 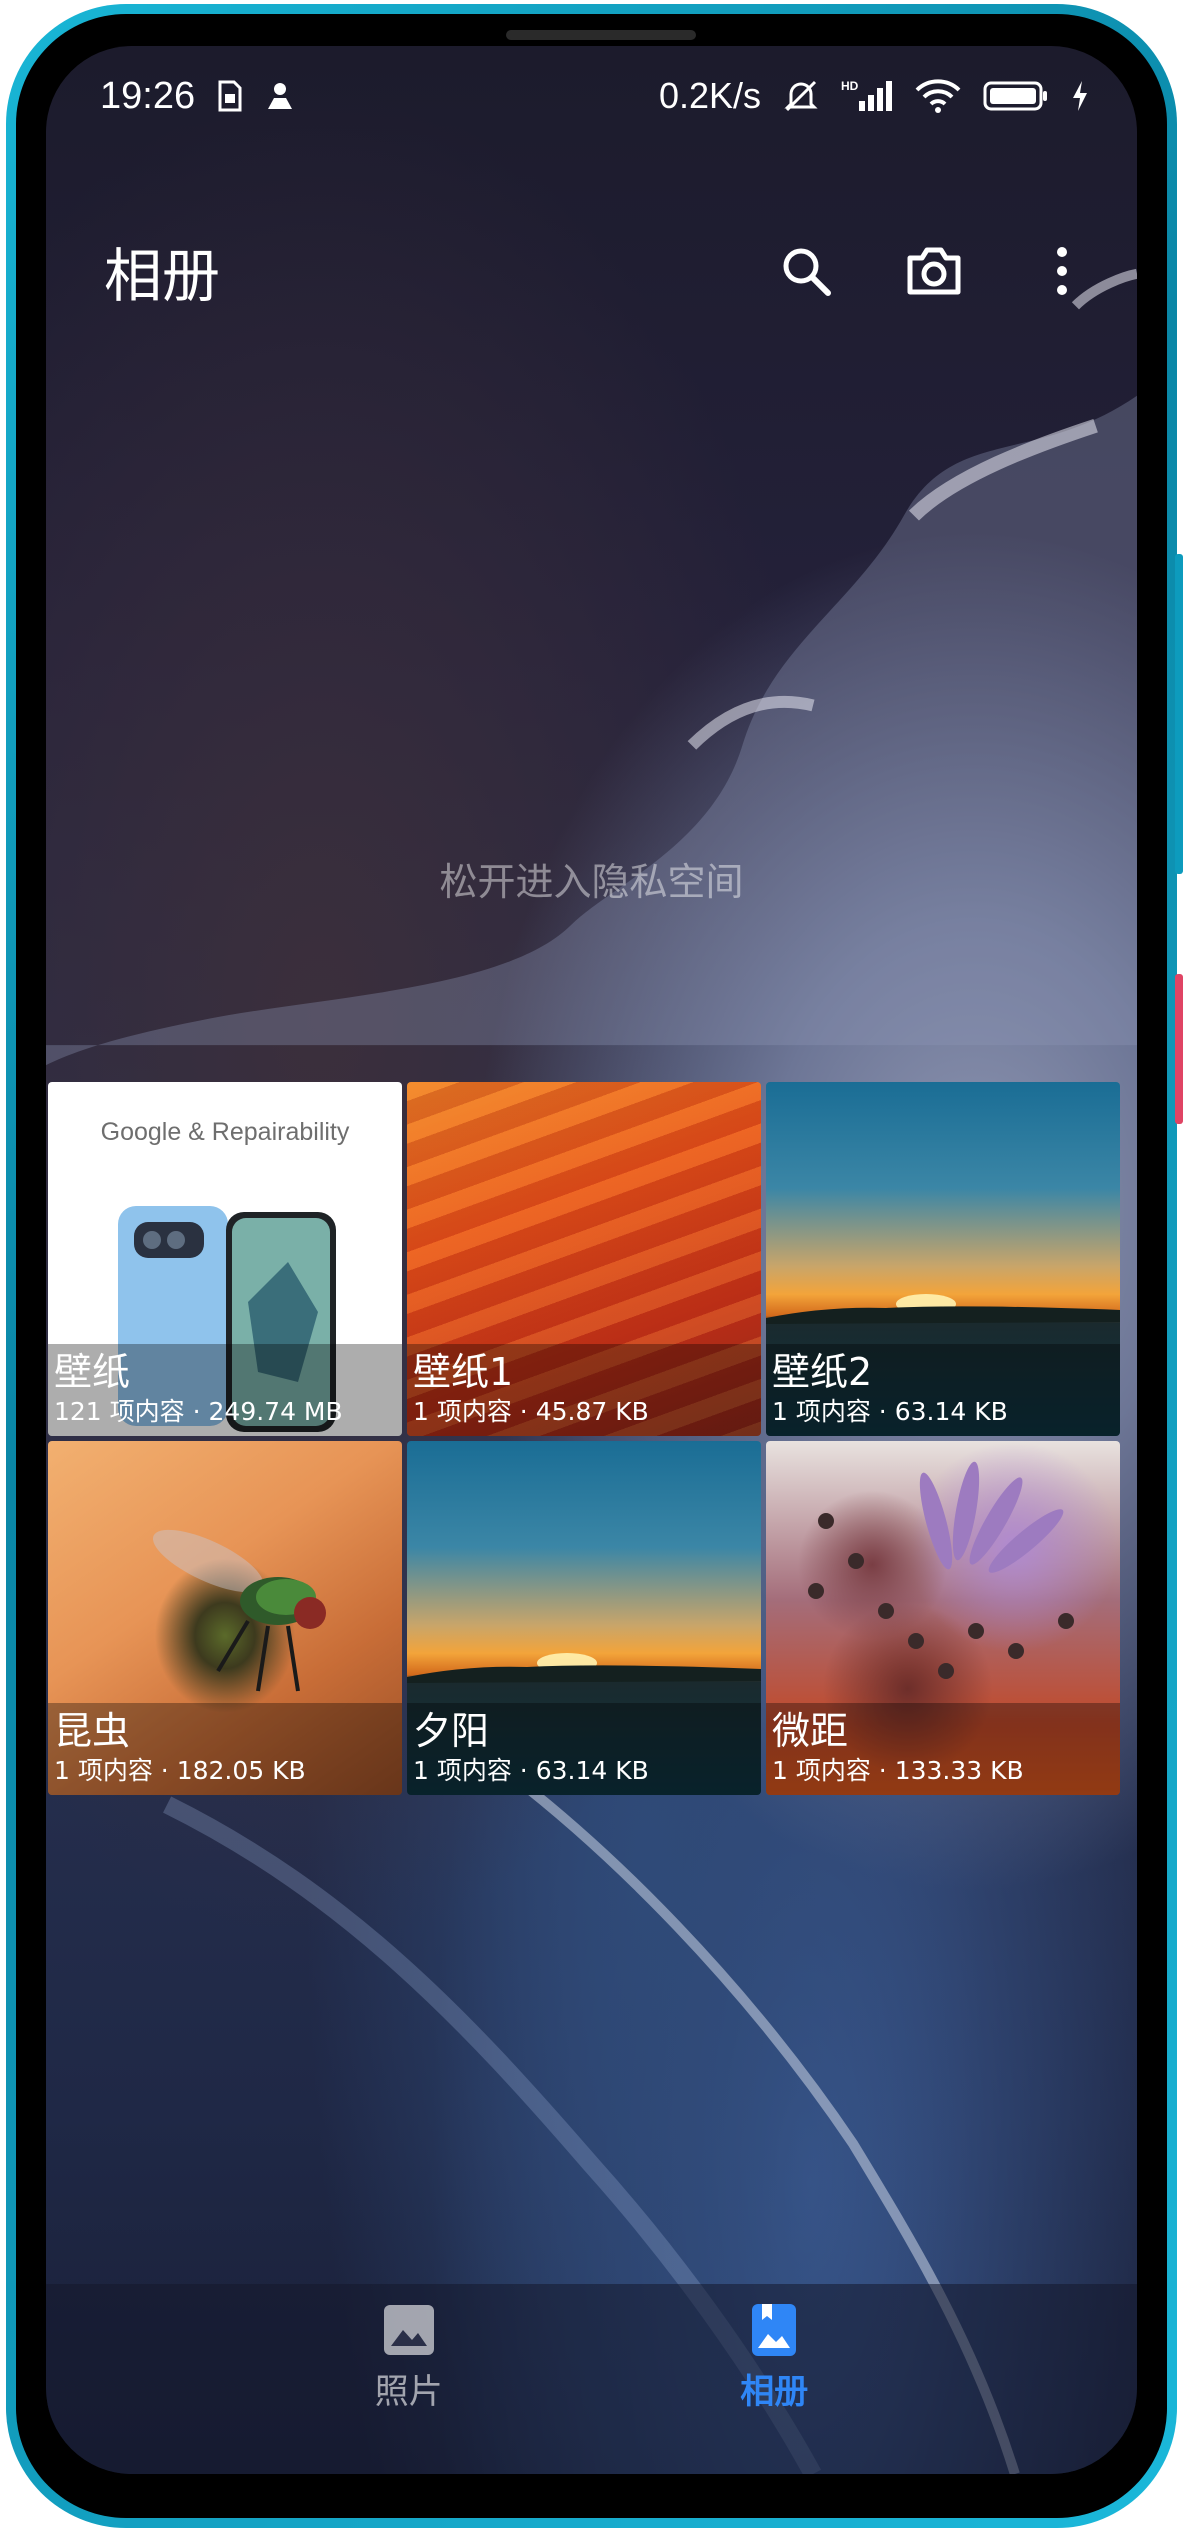 I want to click on more-icon, so click(x=1062, y=271).